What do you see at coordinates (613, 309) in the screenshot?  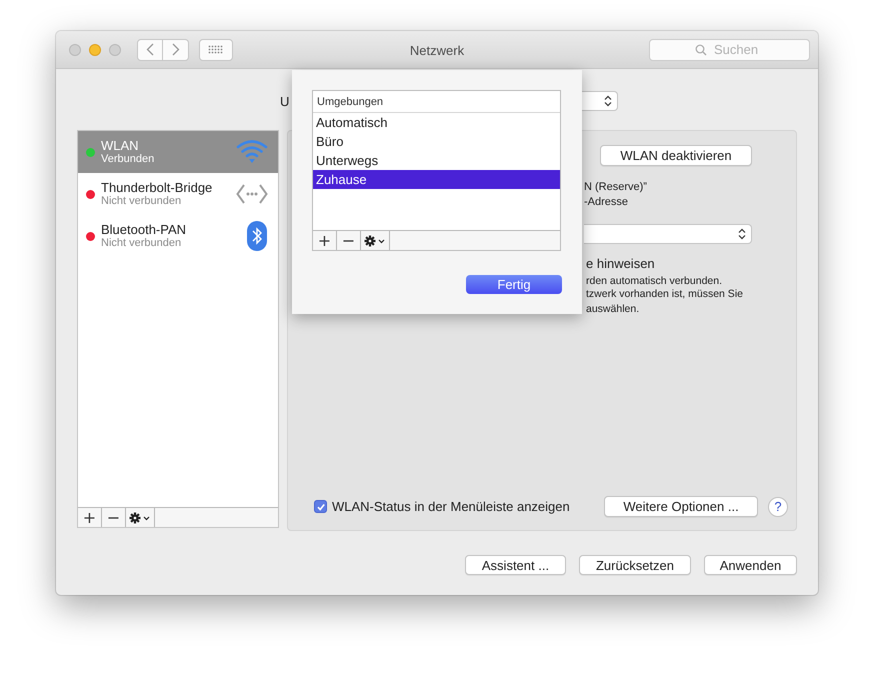 I see `hint-text: auswählen.` at bounding box center [613, 309].